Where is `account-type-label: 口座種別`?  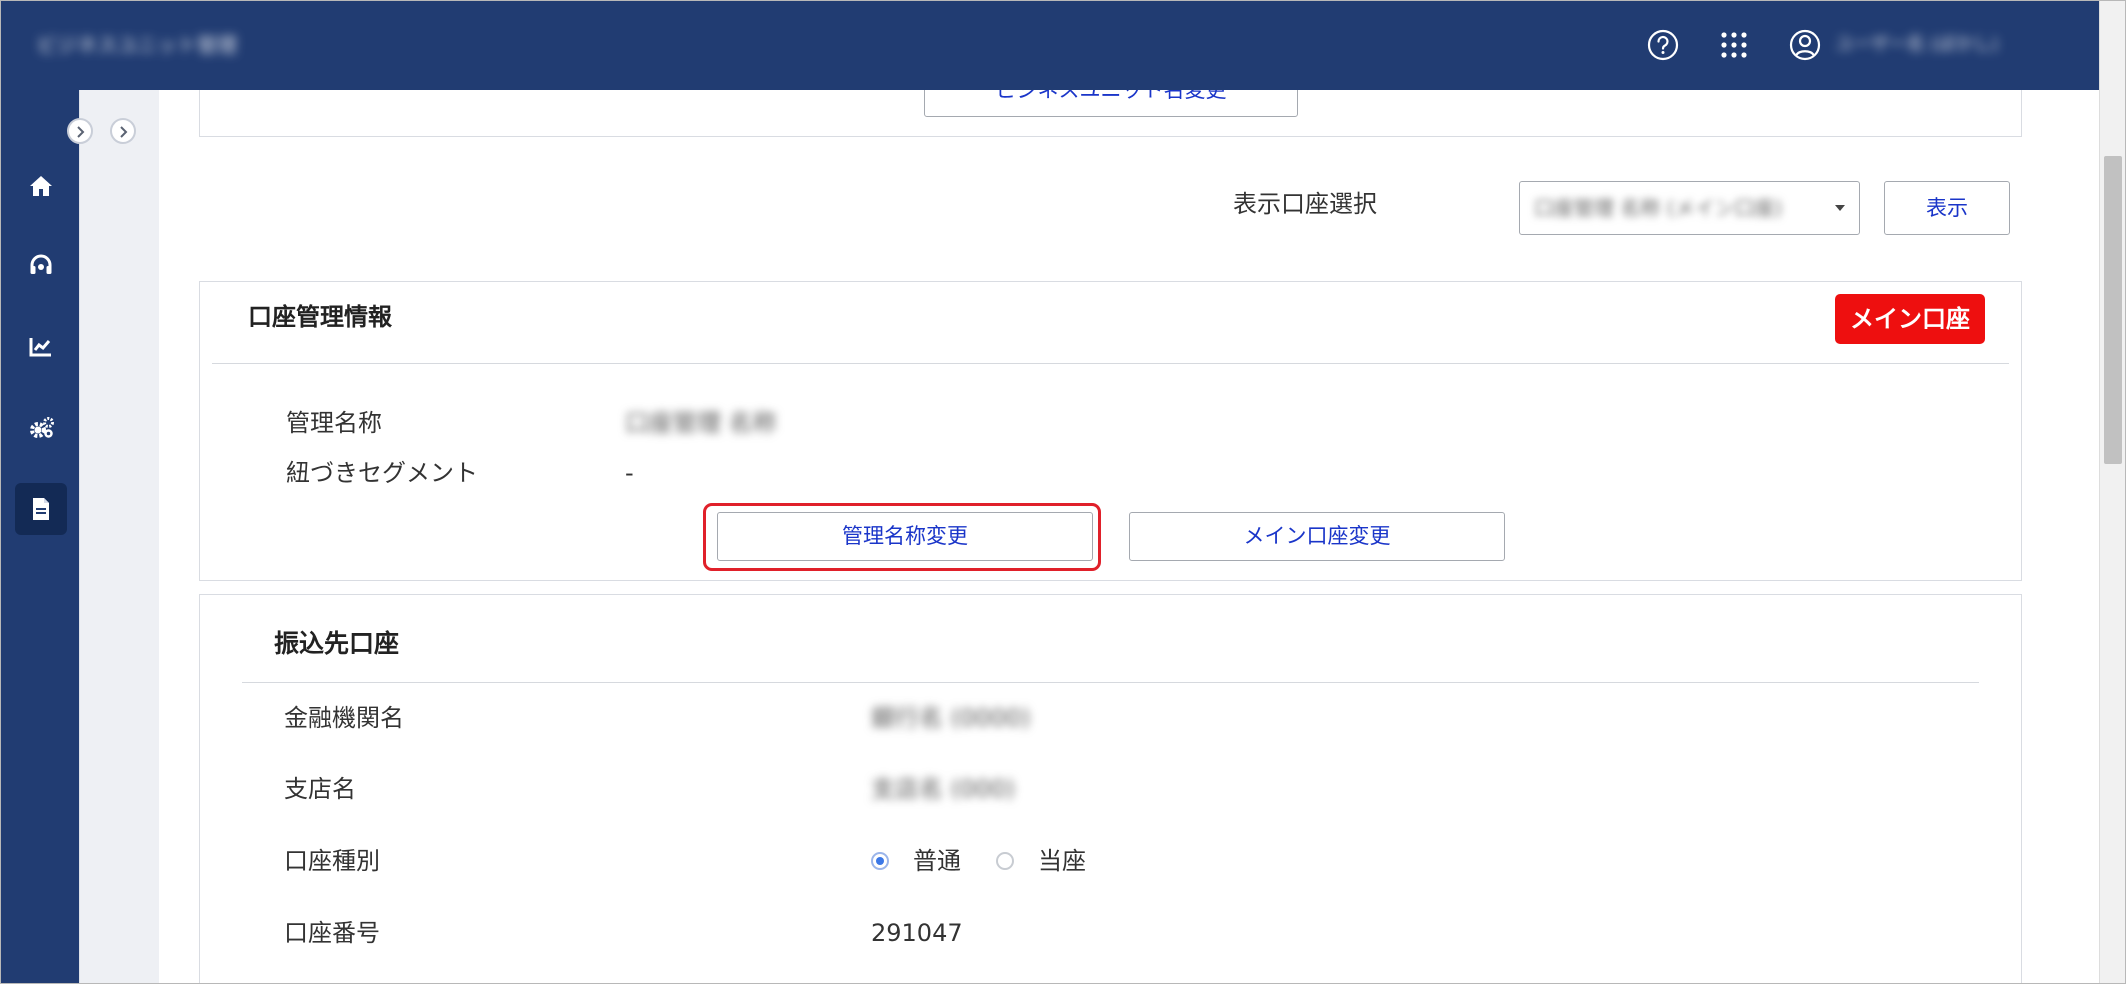 account-type-label: 口座種別 is located at coordinates (332, 861).